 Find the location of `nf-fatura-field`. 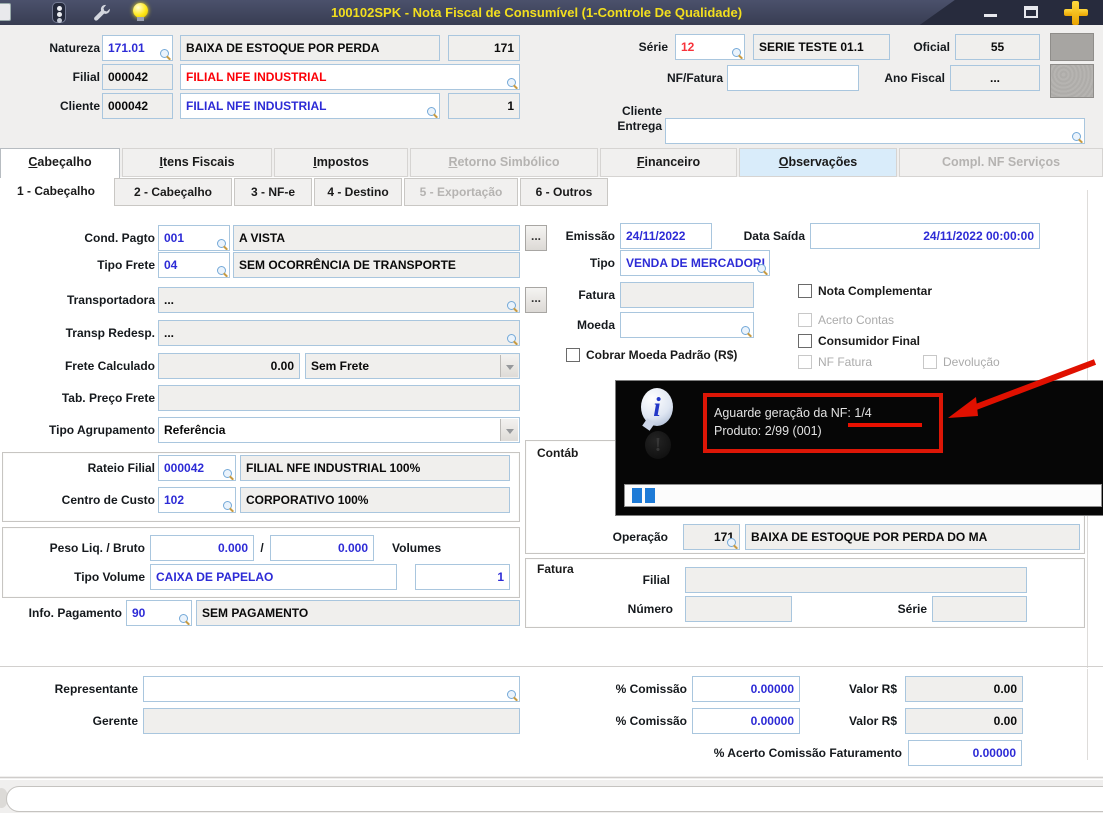

nf-fatura-field is located at coordinates (793, 78).